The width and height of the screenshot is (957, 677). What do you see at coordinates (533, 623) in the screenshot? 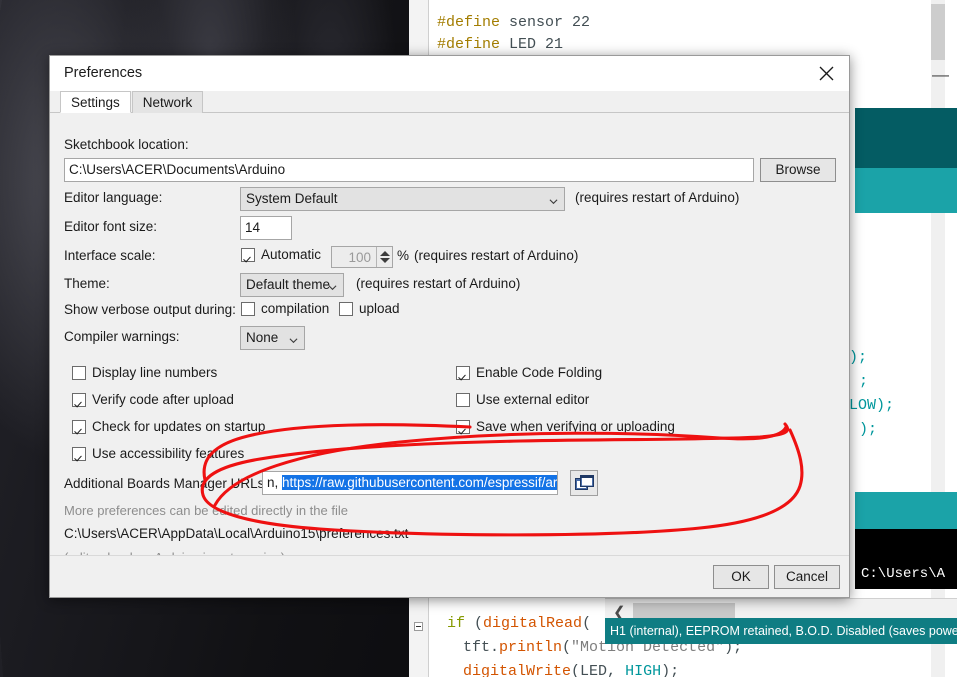
I see `code-token-digitalread: digitalRead` at bounding box center [533, 623].